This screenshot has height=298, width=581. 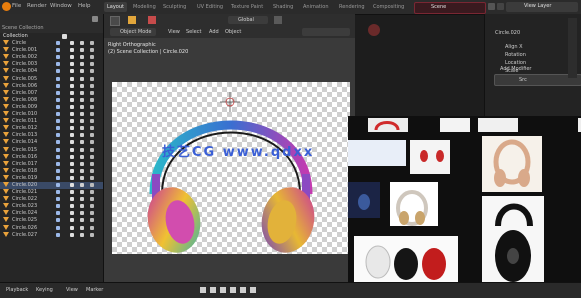 I want to click on scene-collection-row: Scene Collection, so click(x=51, y=28).